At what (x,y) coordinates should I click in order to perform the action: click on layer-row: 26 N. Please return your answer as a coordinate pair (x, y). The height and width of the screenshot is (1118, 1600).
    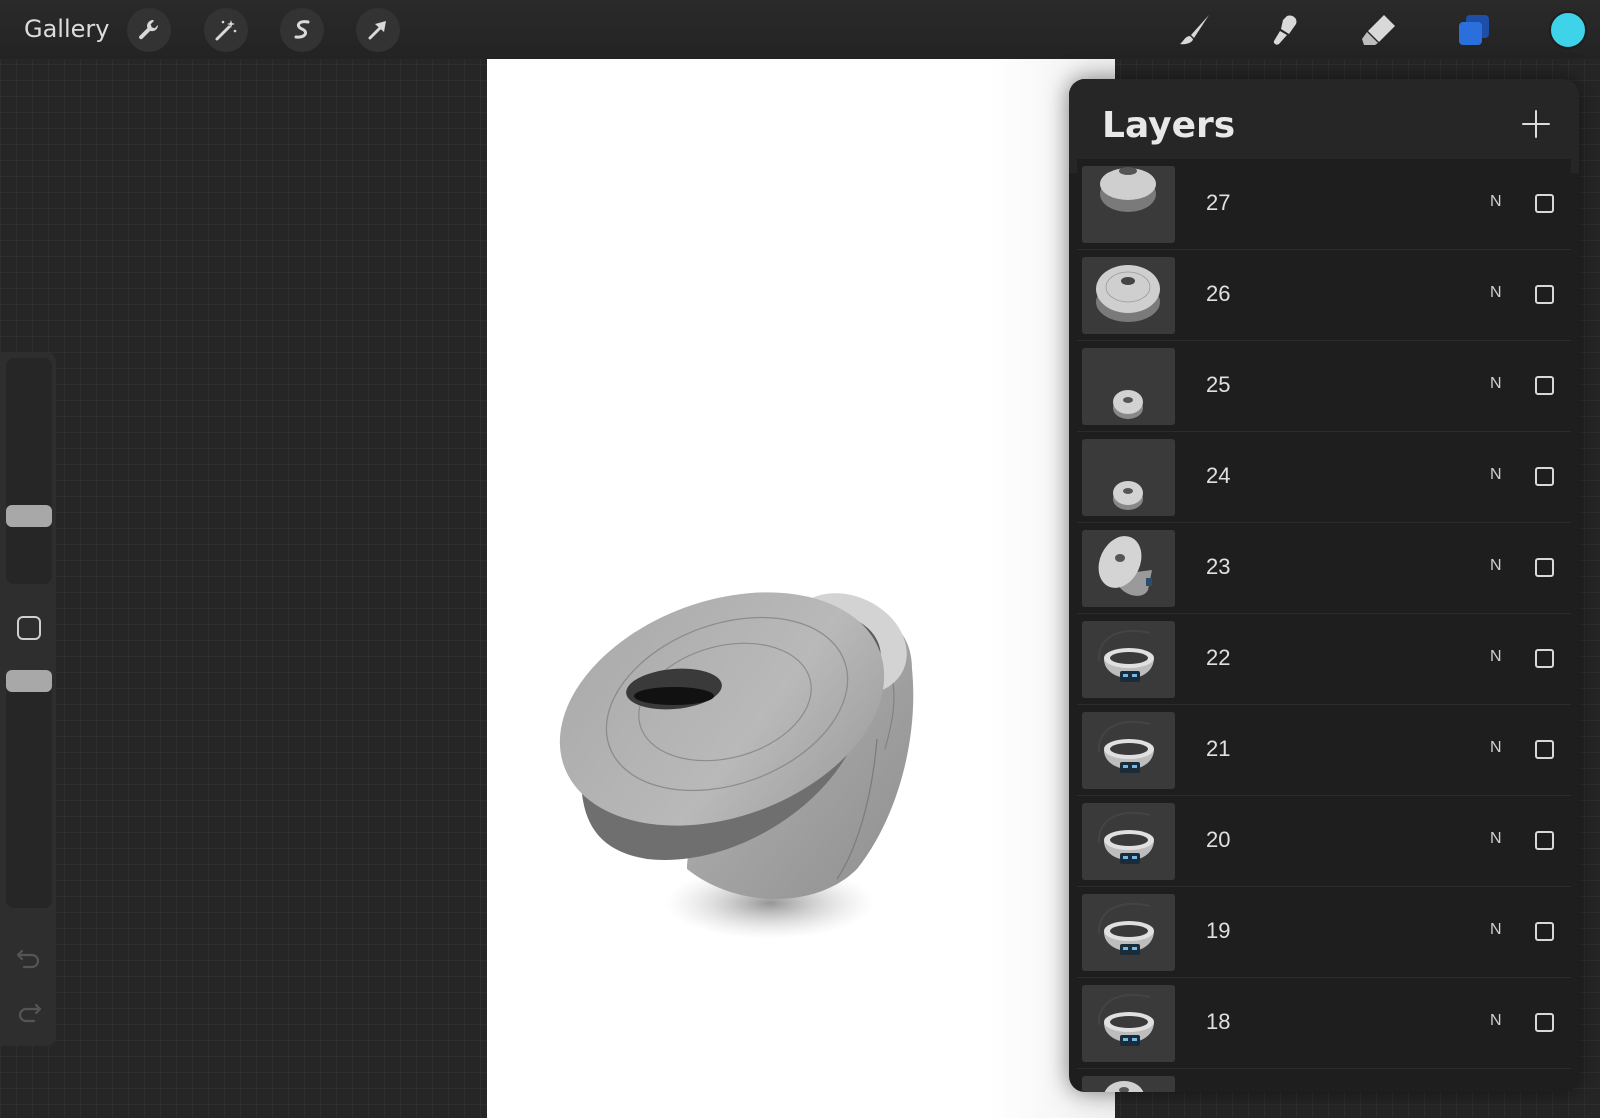
    Looking at the image, I should click on (1324, 295).